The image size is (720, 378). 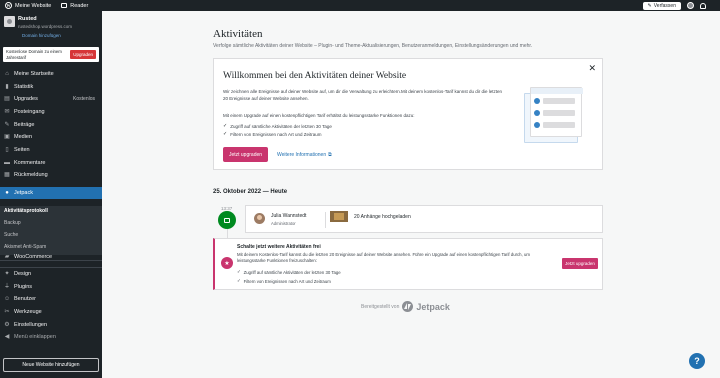 I want to click on sidebar-item-feedback: ▦ Rückmeldung, so click(x=51, y=175).